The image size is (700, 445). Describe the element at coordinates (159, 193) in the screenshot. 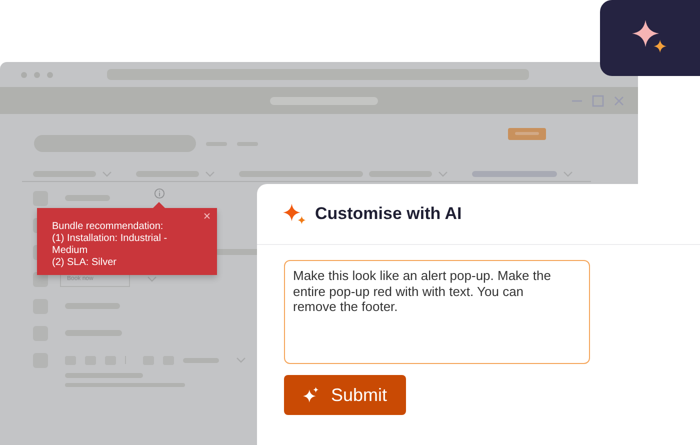

I see `info-icon` at that location.